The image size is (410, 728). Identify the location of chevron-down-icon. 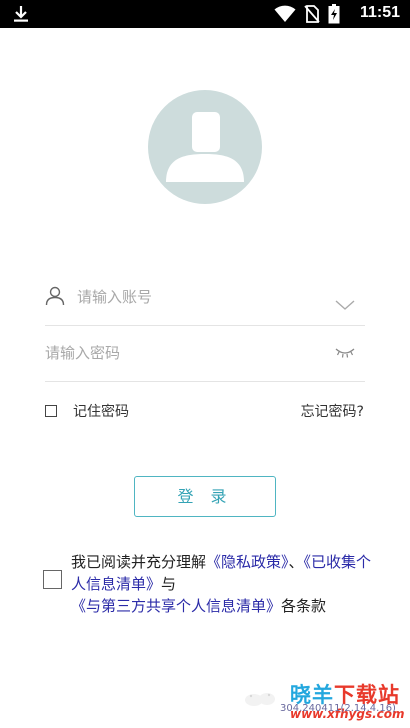
(345, 305).